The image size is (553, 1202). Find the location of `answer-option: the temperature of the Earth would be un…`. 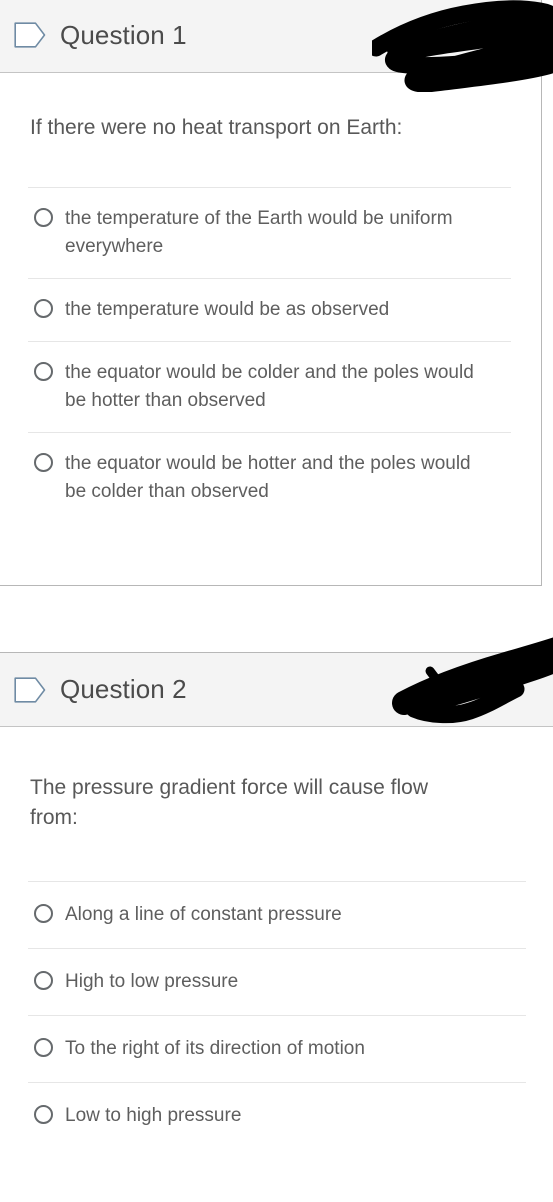

answer-option: the temperature of the Earth would be un… is located at coordinates (269, 233).